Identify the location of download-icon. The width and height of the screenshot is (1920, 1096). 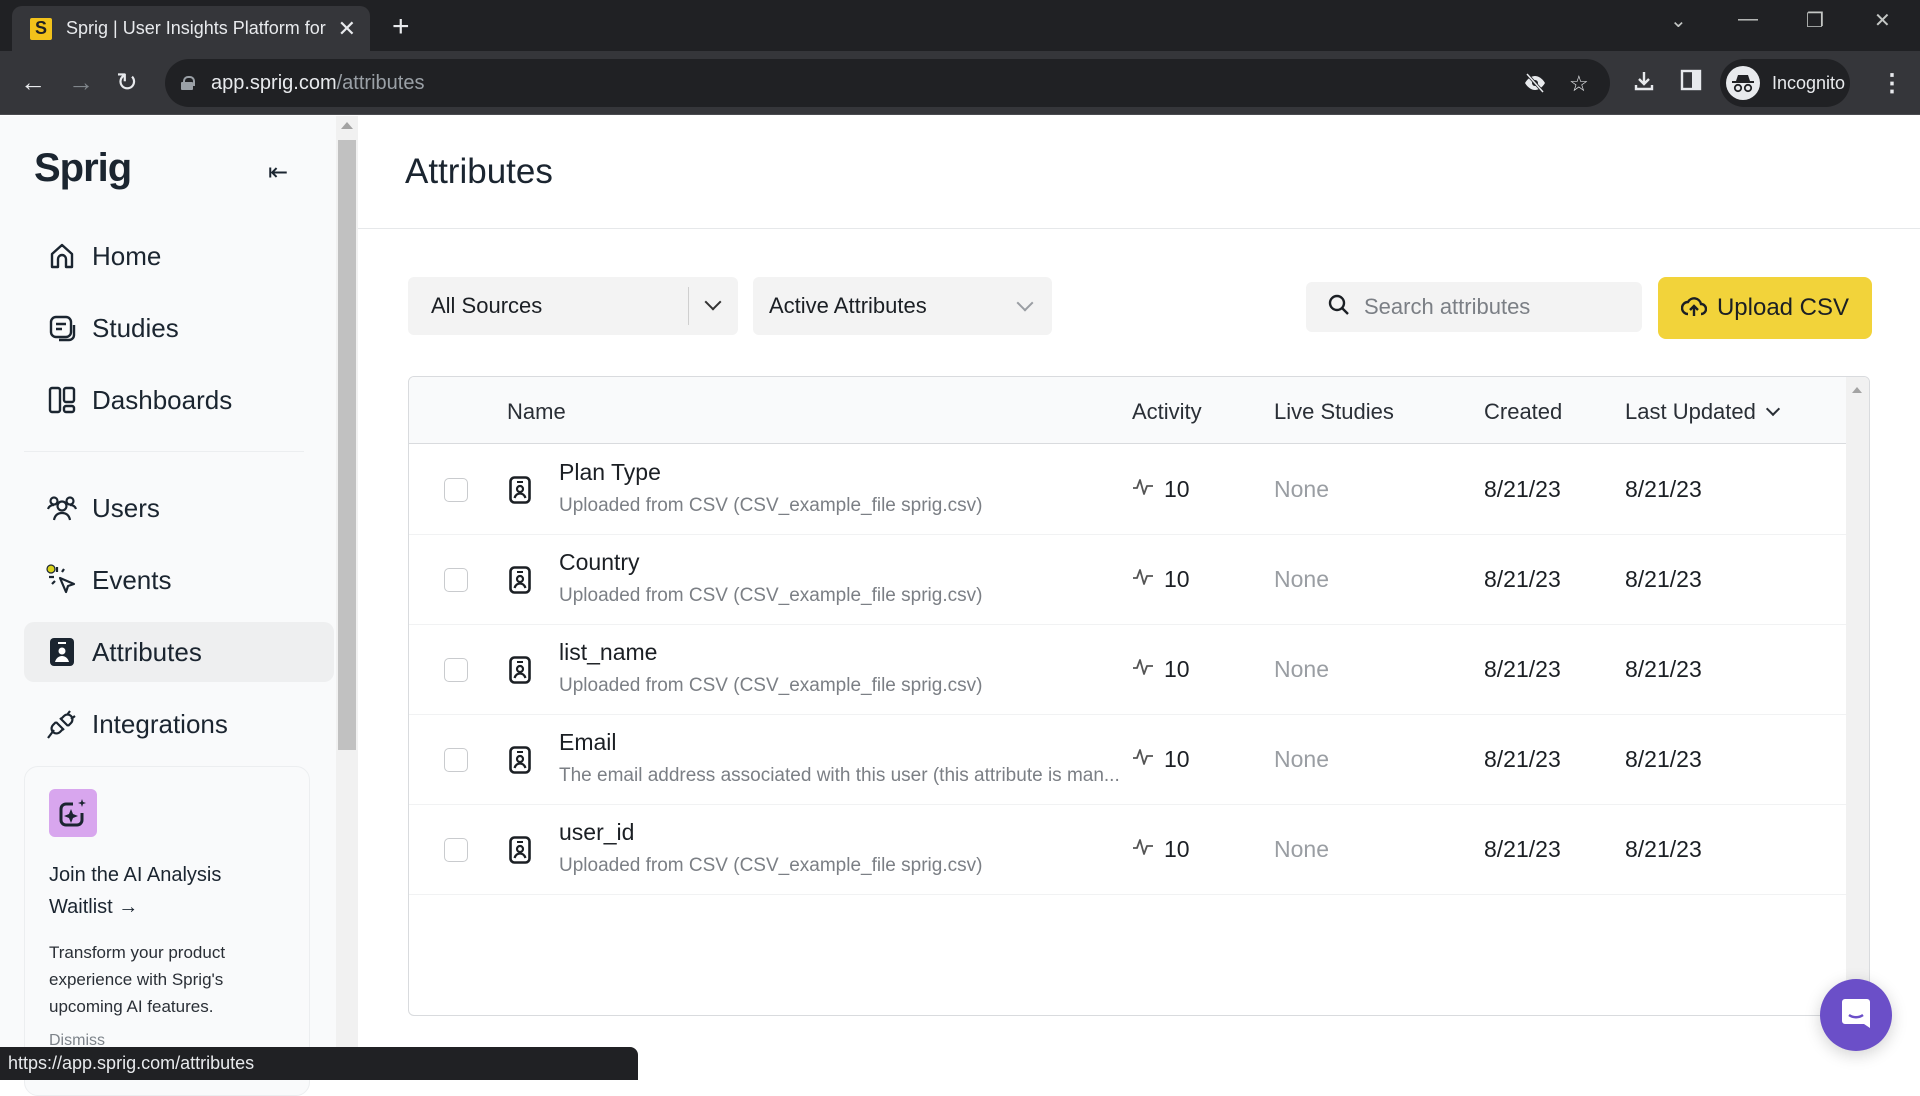
(1644, 84).